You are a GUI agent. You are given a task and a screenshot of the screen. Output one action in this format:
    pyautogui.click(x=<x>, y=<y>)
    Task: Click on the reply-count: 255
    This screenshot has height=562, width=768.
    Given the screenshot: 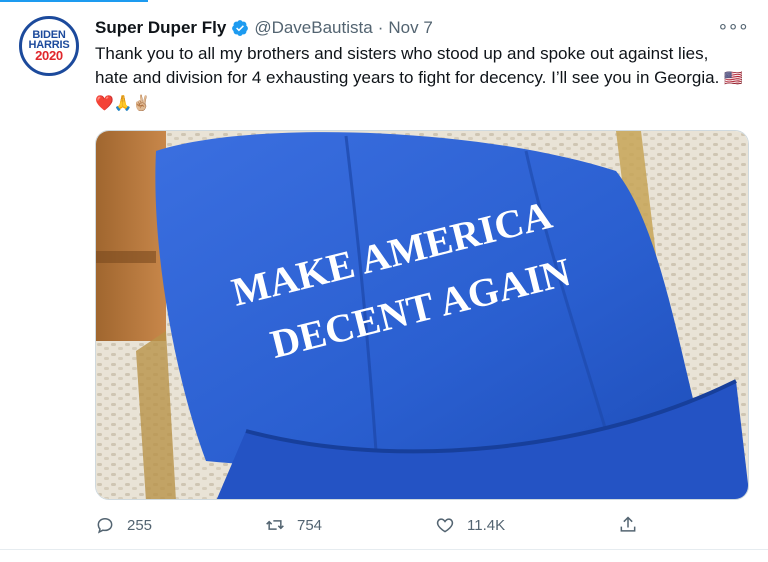 What is the action you would take?
    pyautogui.click(x=140, y=525)
    